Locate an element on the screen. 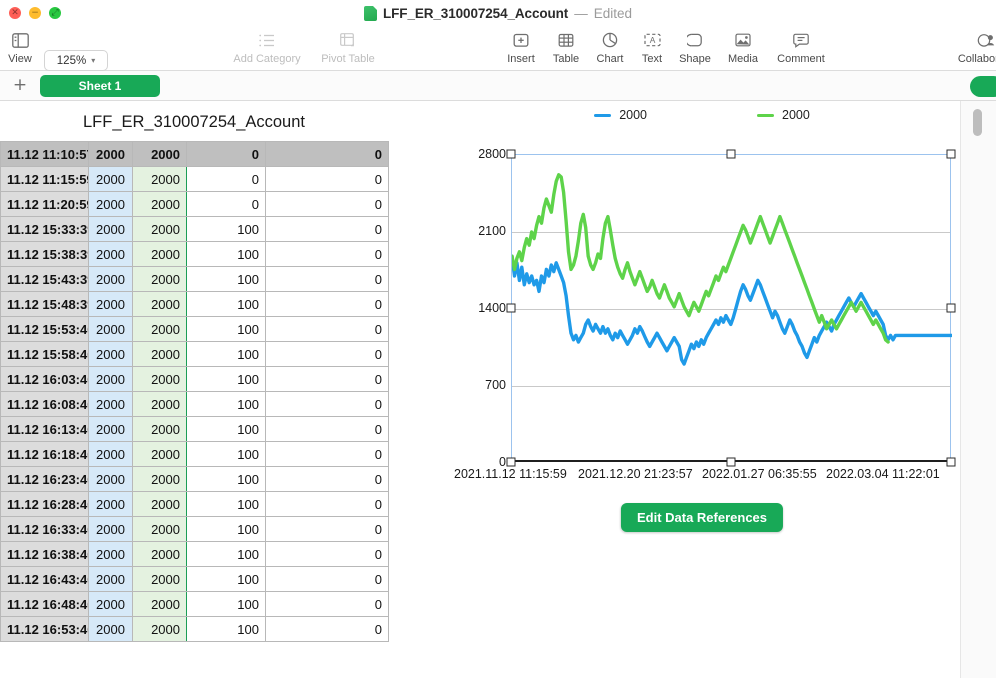 The image size is (996, 682). vertical-scrollbar-thumb is located at coordinates (977, 122).